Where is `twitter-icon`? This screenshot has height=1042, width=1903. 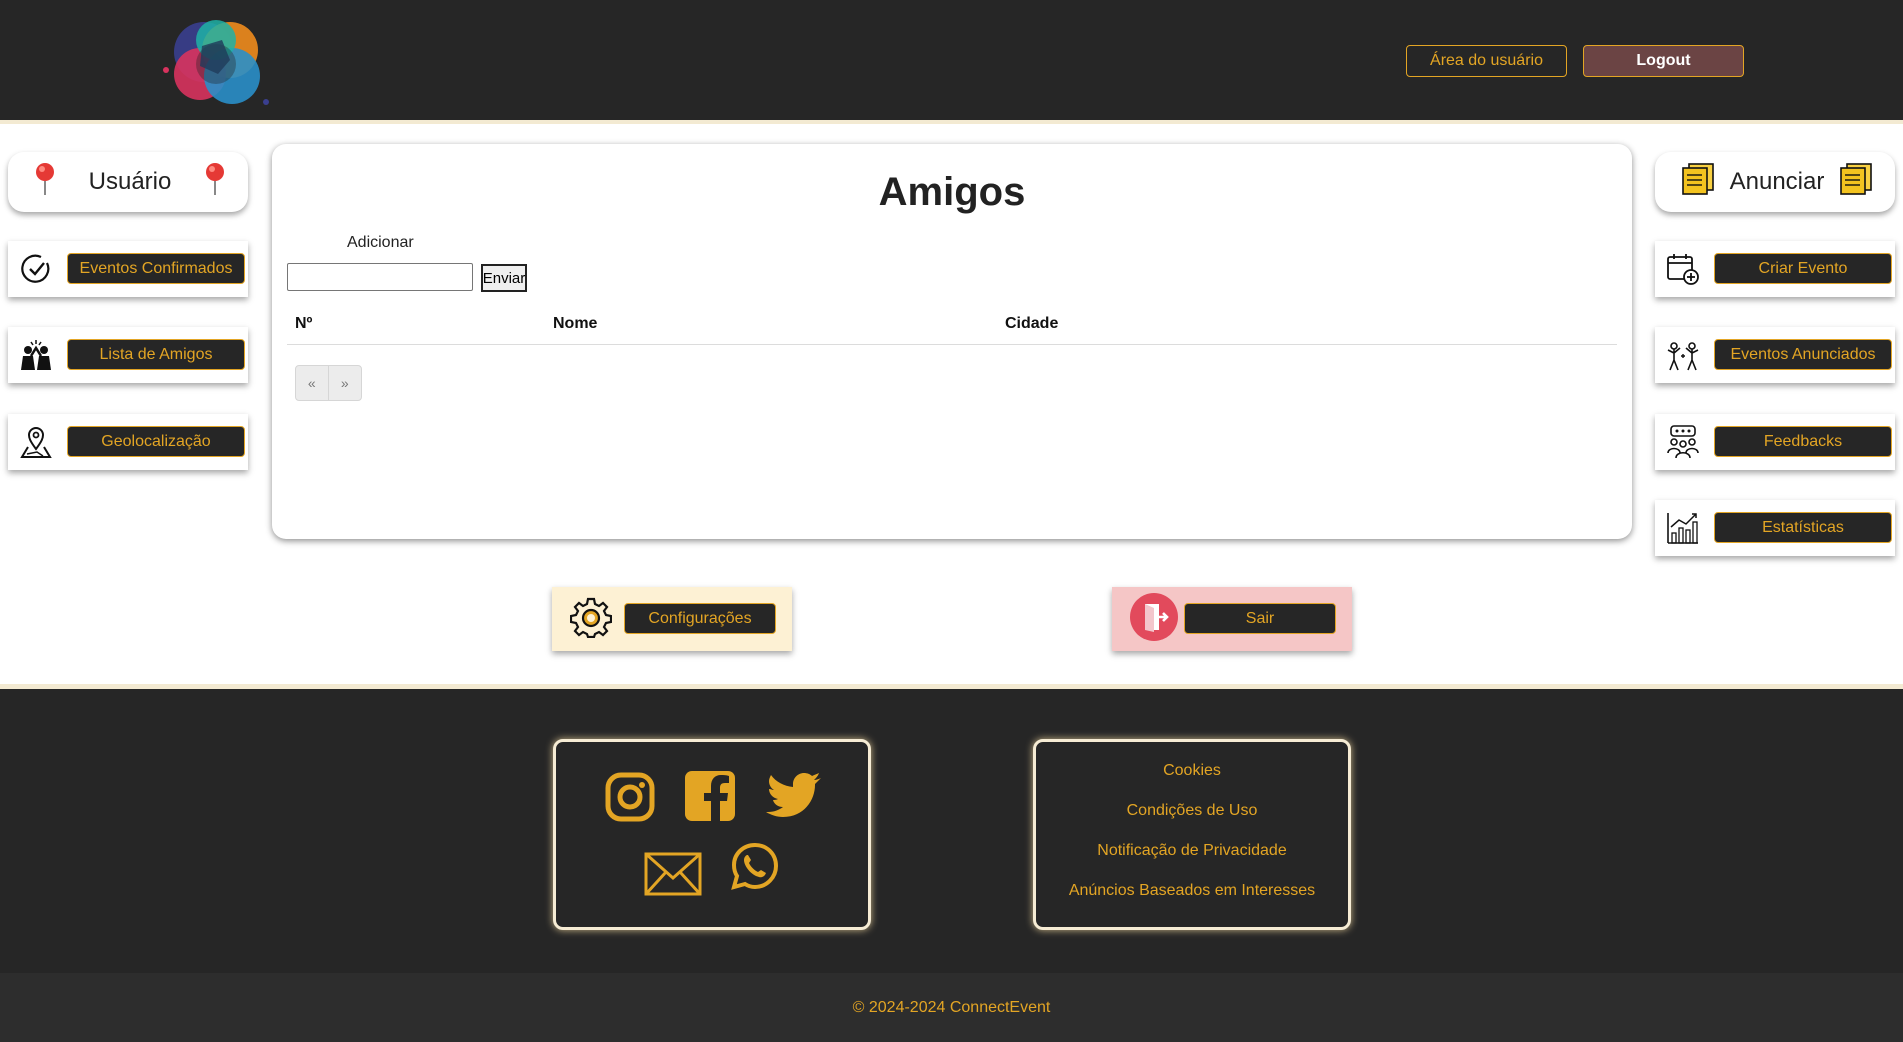 twitter-icon is located at coordinates (794, 798).